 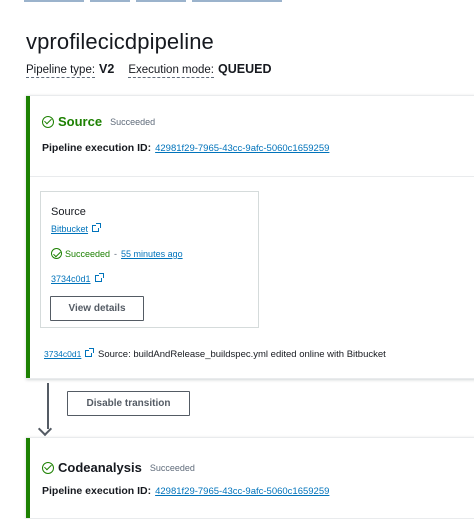 I want to click on action-commit: 3734c0d1, so click(x=77, y=278).